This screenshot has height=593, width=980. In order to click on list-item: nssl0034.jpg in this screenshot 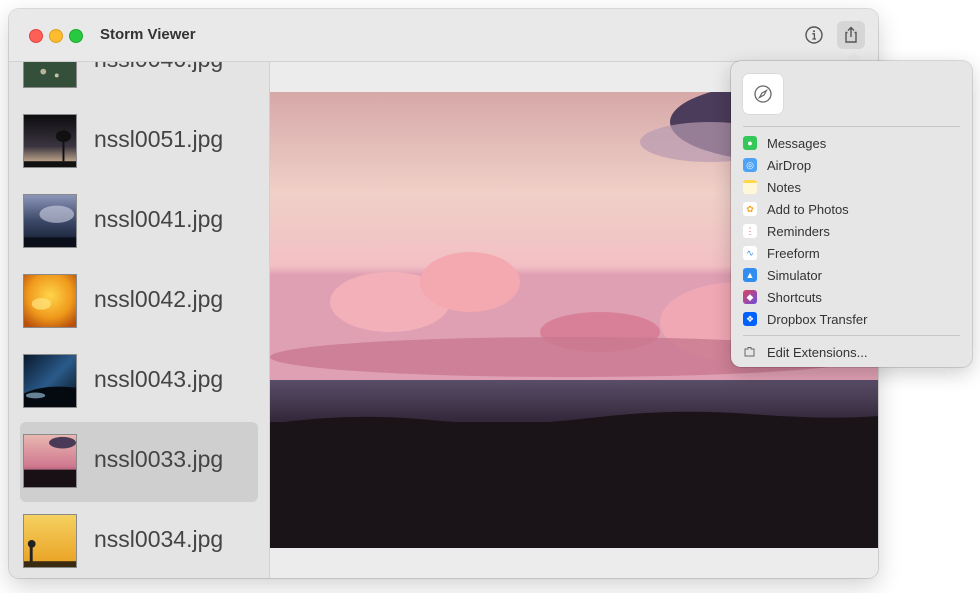, I will do `click(139, 540)`.